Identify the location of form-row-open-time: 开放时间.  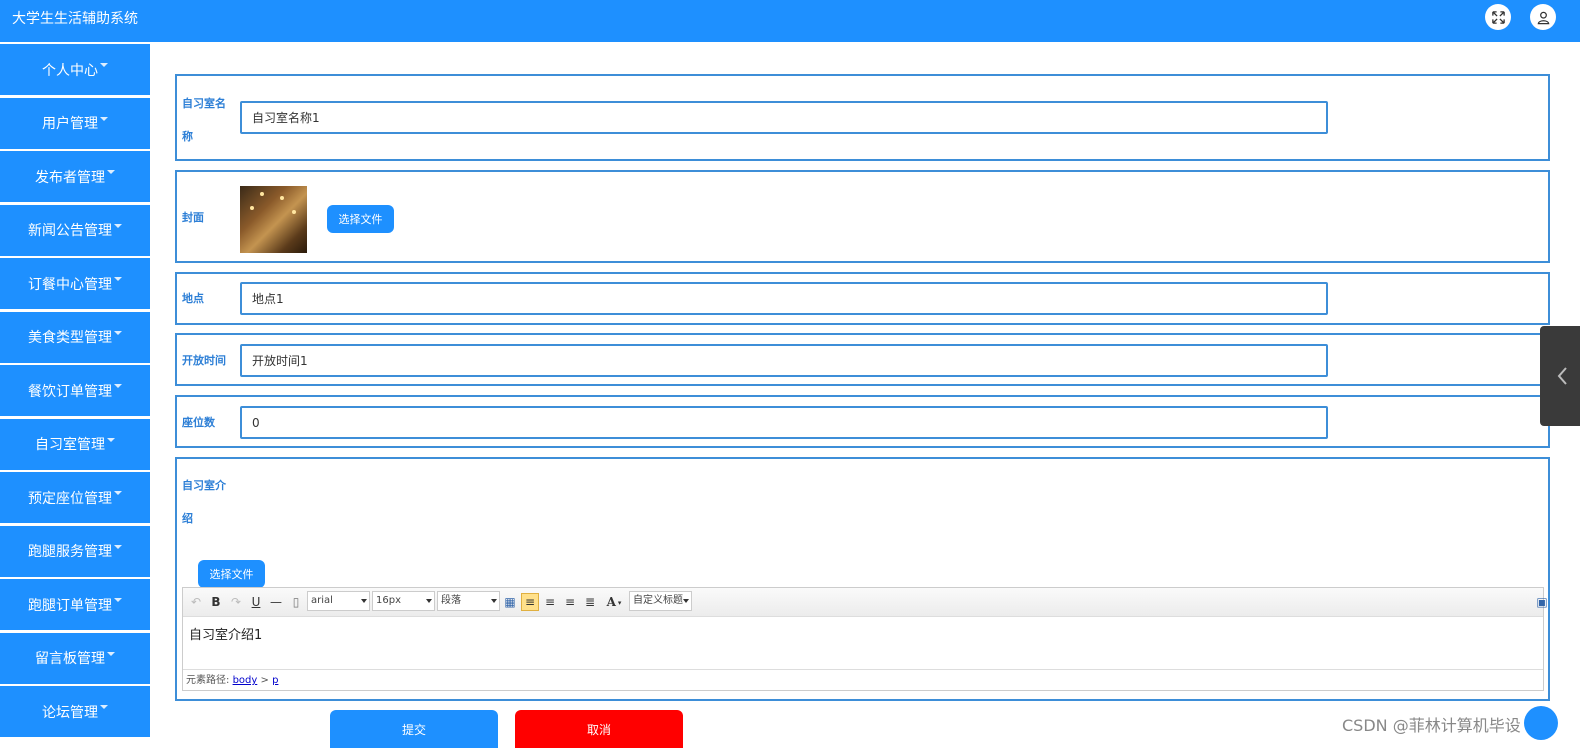
(862, 359).